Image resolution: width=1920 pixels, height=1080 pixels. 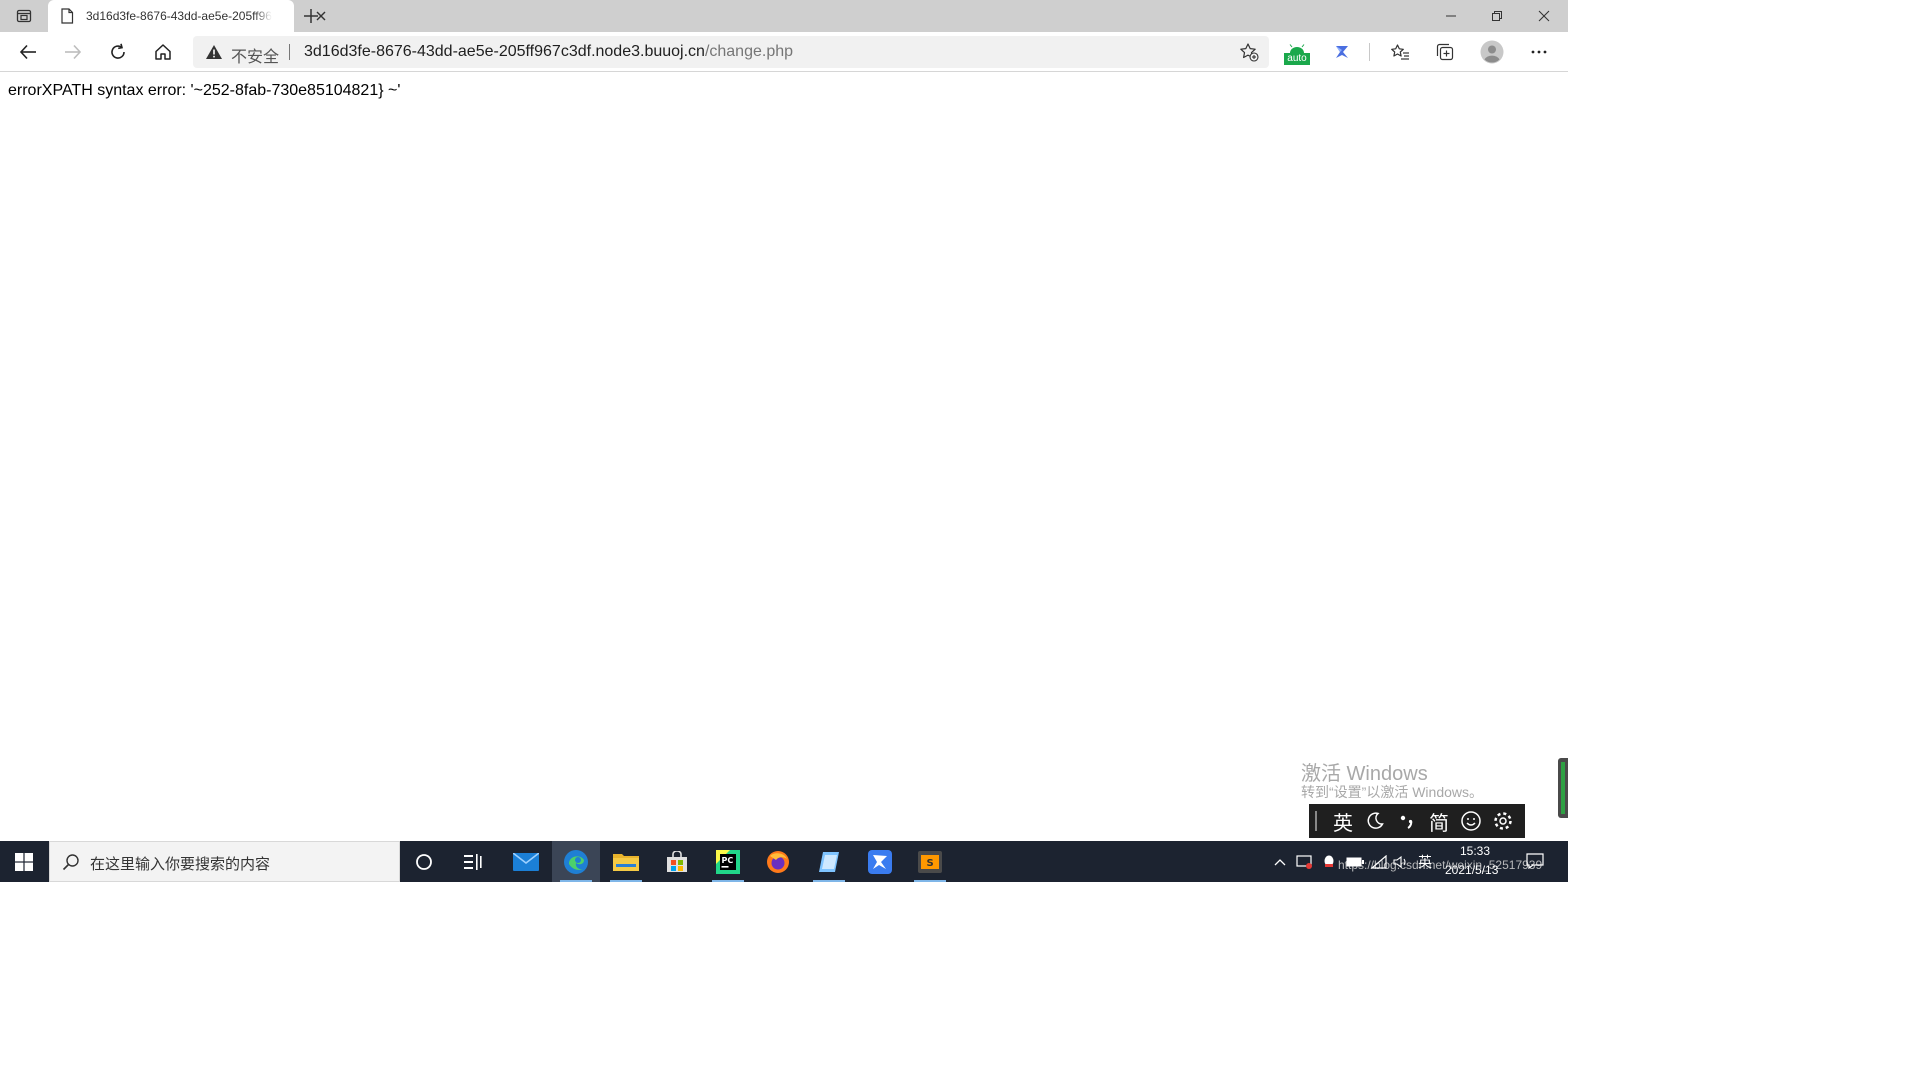 I want to click on edge-app-button, so click(x=576, y=861).